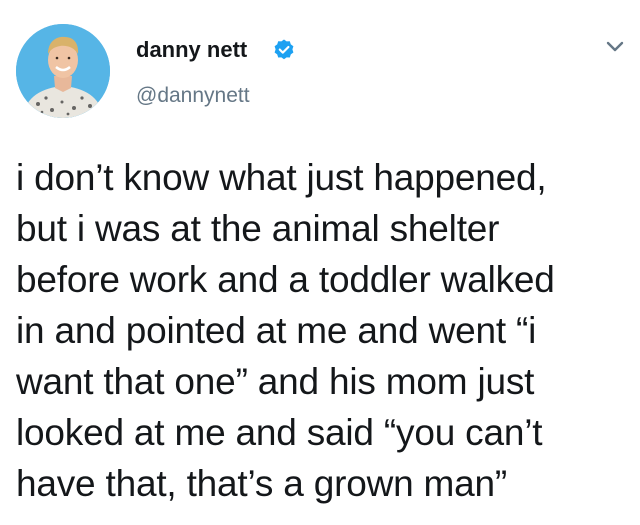 This screenshot has height=525, width=640. I want to click on tweet-text-line: but i was at the animal shelter, so click(258, 228).